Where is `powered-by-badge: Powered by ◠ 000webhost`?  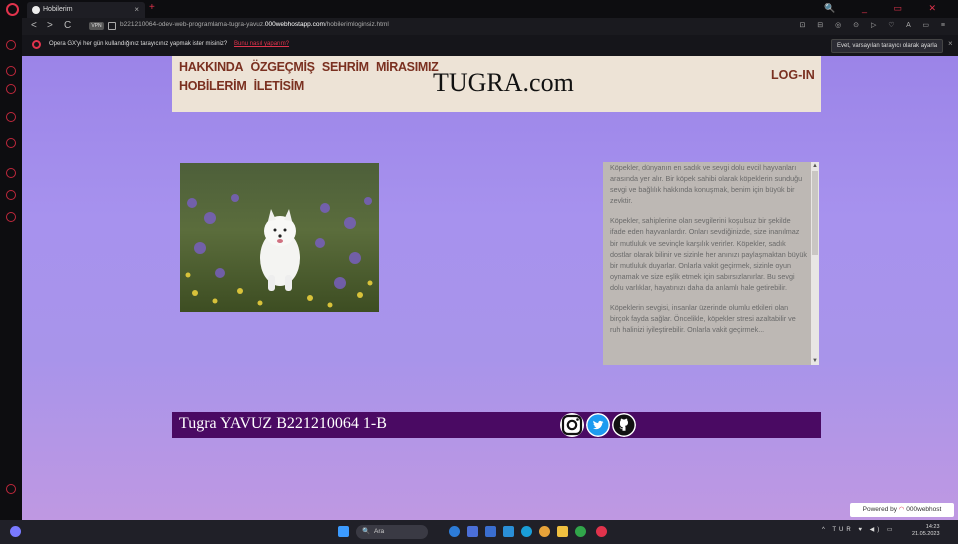
powered-by-badge: Powered by ◠ 000webhost is located at coordinates (902, 510).